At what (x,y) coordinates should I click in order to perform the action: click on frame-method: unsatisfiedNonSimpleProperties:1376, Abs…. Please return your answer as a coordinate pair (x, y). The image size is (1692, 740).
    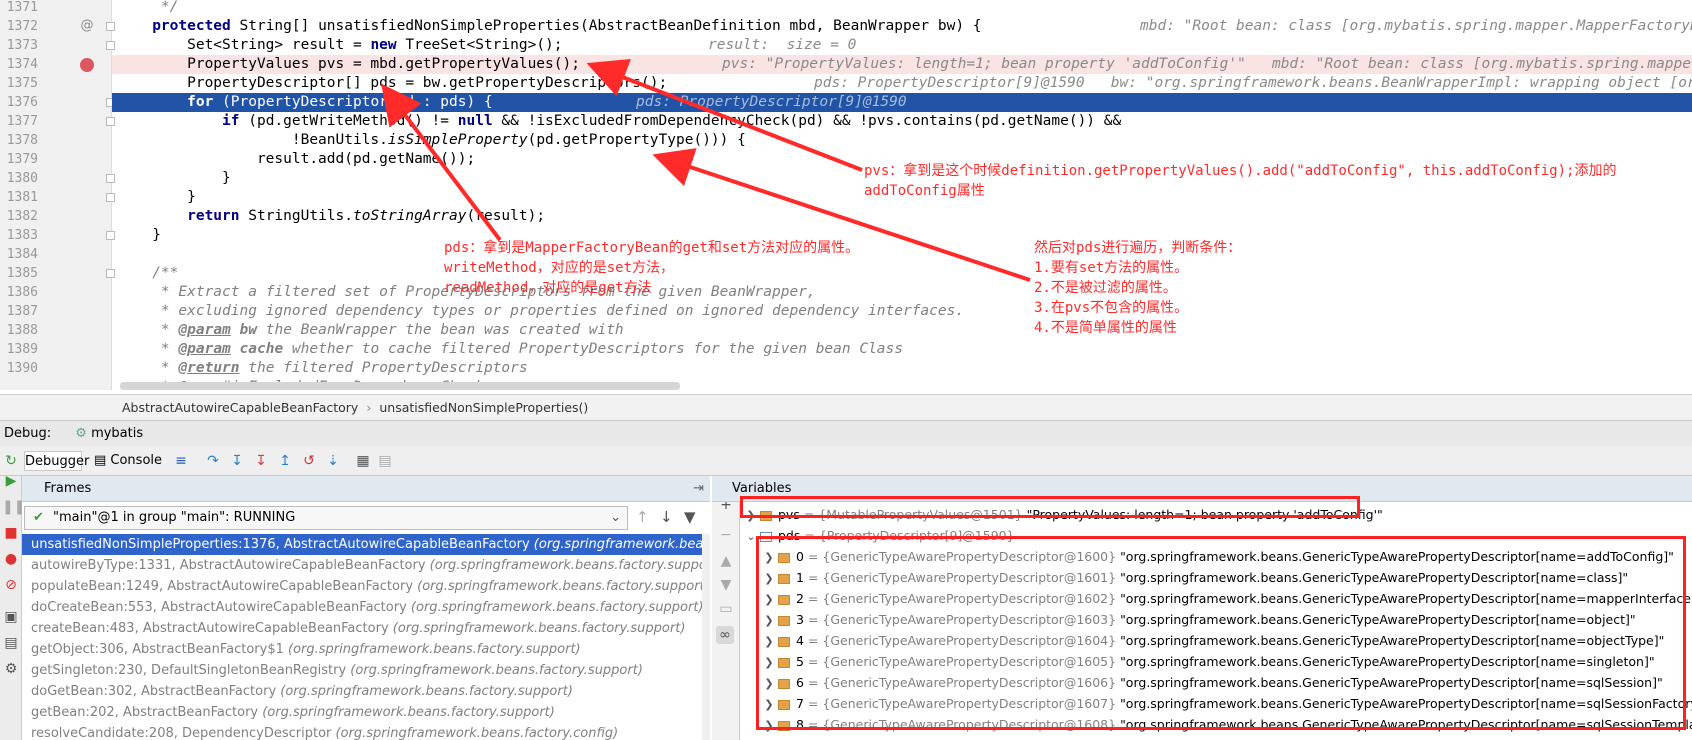
    Looking at the image, I should click on (280, 544).